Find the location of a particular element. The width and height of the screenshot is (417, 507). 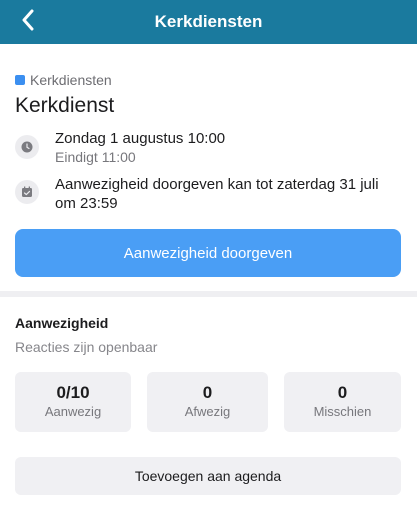

attendance-subtitle: Reacties zijn openbaar is located at coordinates (86, 347).